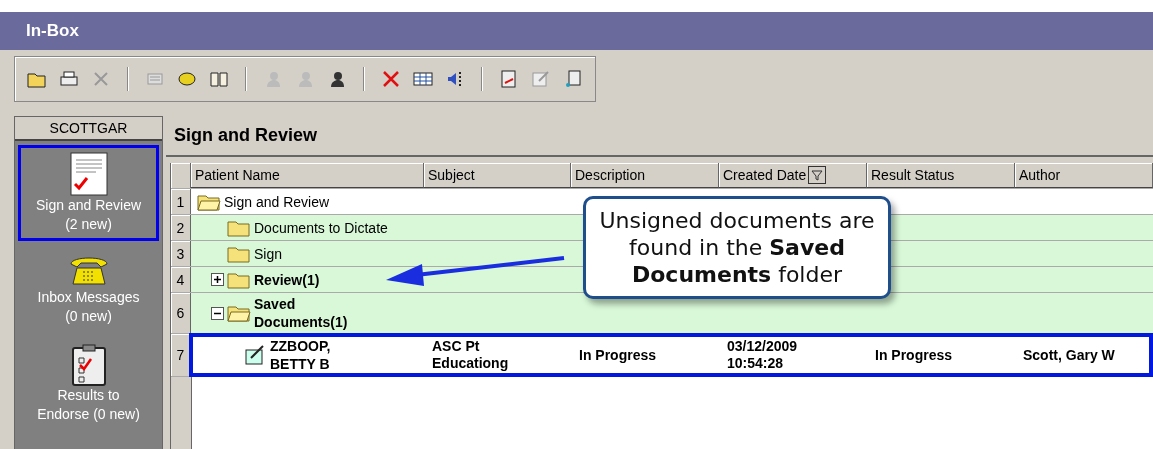  Describe the element at coordinates (88, 365) in the screenshot. I see `clipboard-check-icon` at that location.